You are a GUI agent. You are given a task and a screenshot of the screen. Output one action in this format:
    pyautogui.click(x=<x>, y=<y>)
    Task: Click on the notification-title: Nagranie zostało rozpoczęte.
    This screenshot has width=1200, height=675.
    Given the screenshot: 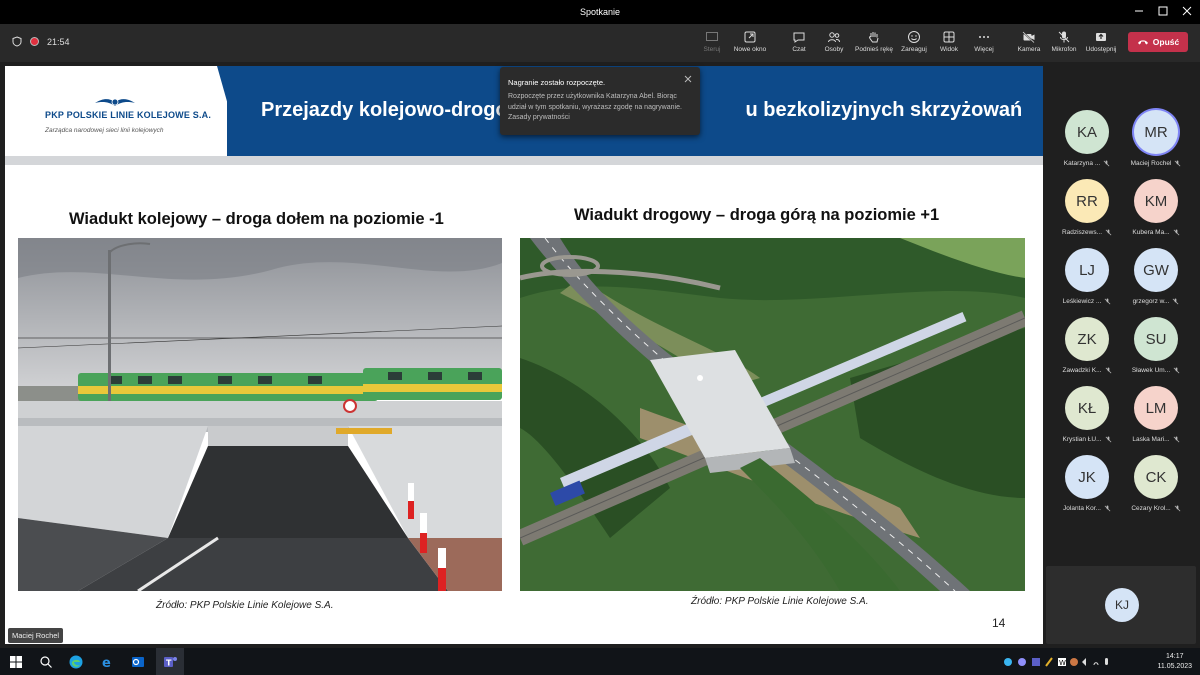 What is the action you would take?
    pyautogui.click(x=557, y=82)
    